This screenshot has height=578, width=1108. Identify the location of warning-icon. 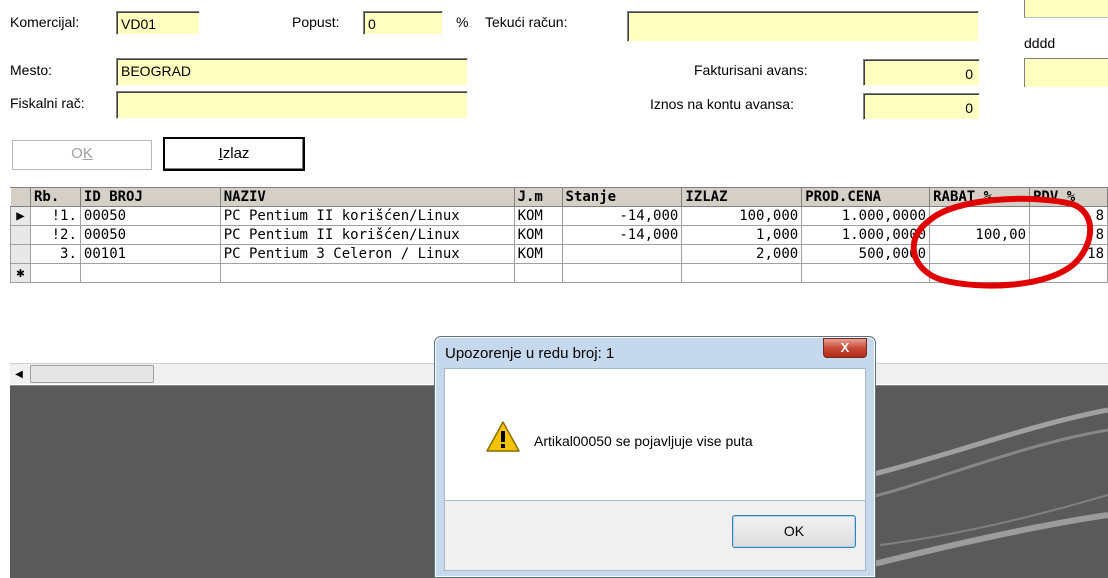
(503, 436).